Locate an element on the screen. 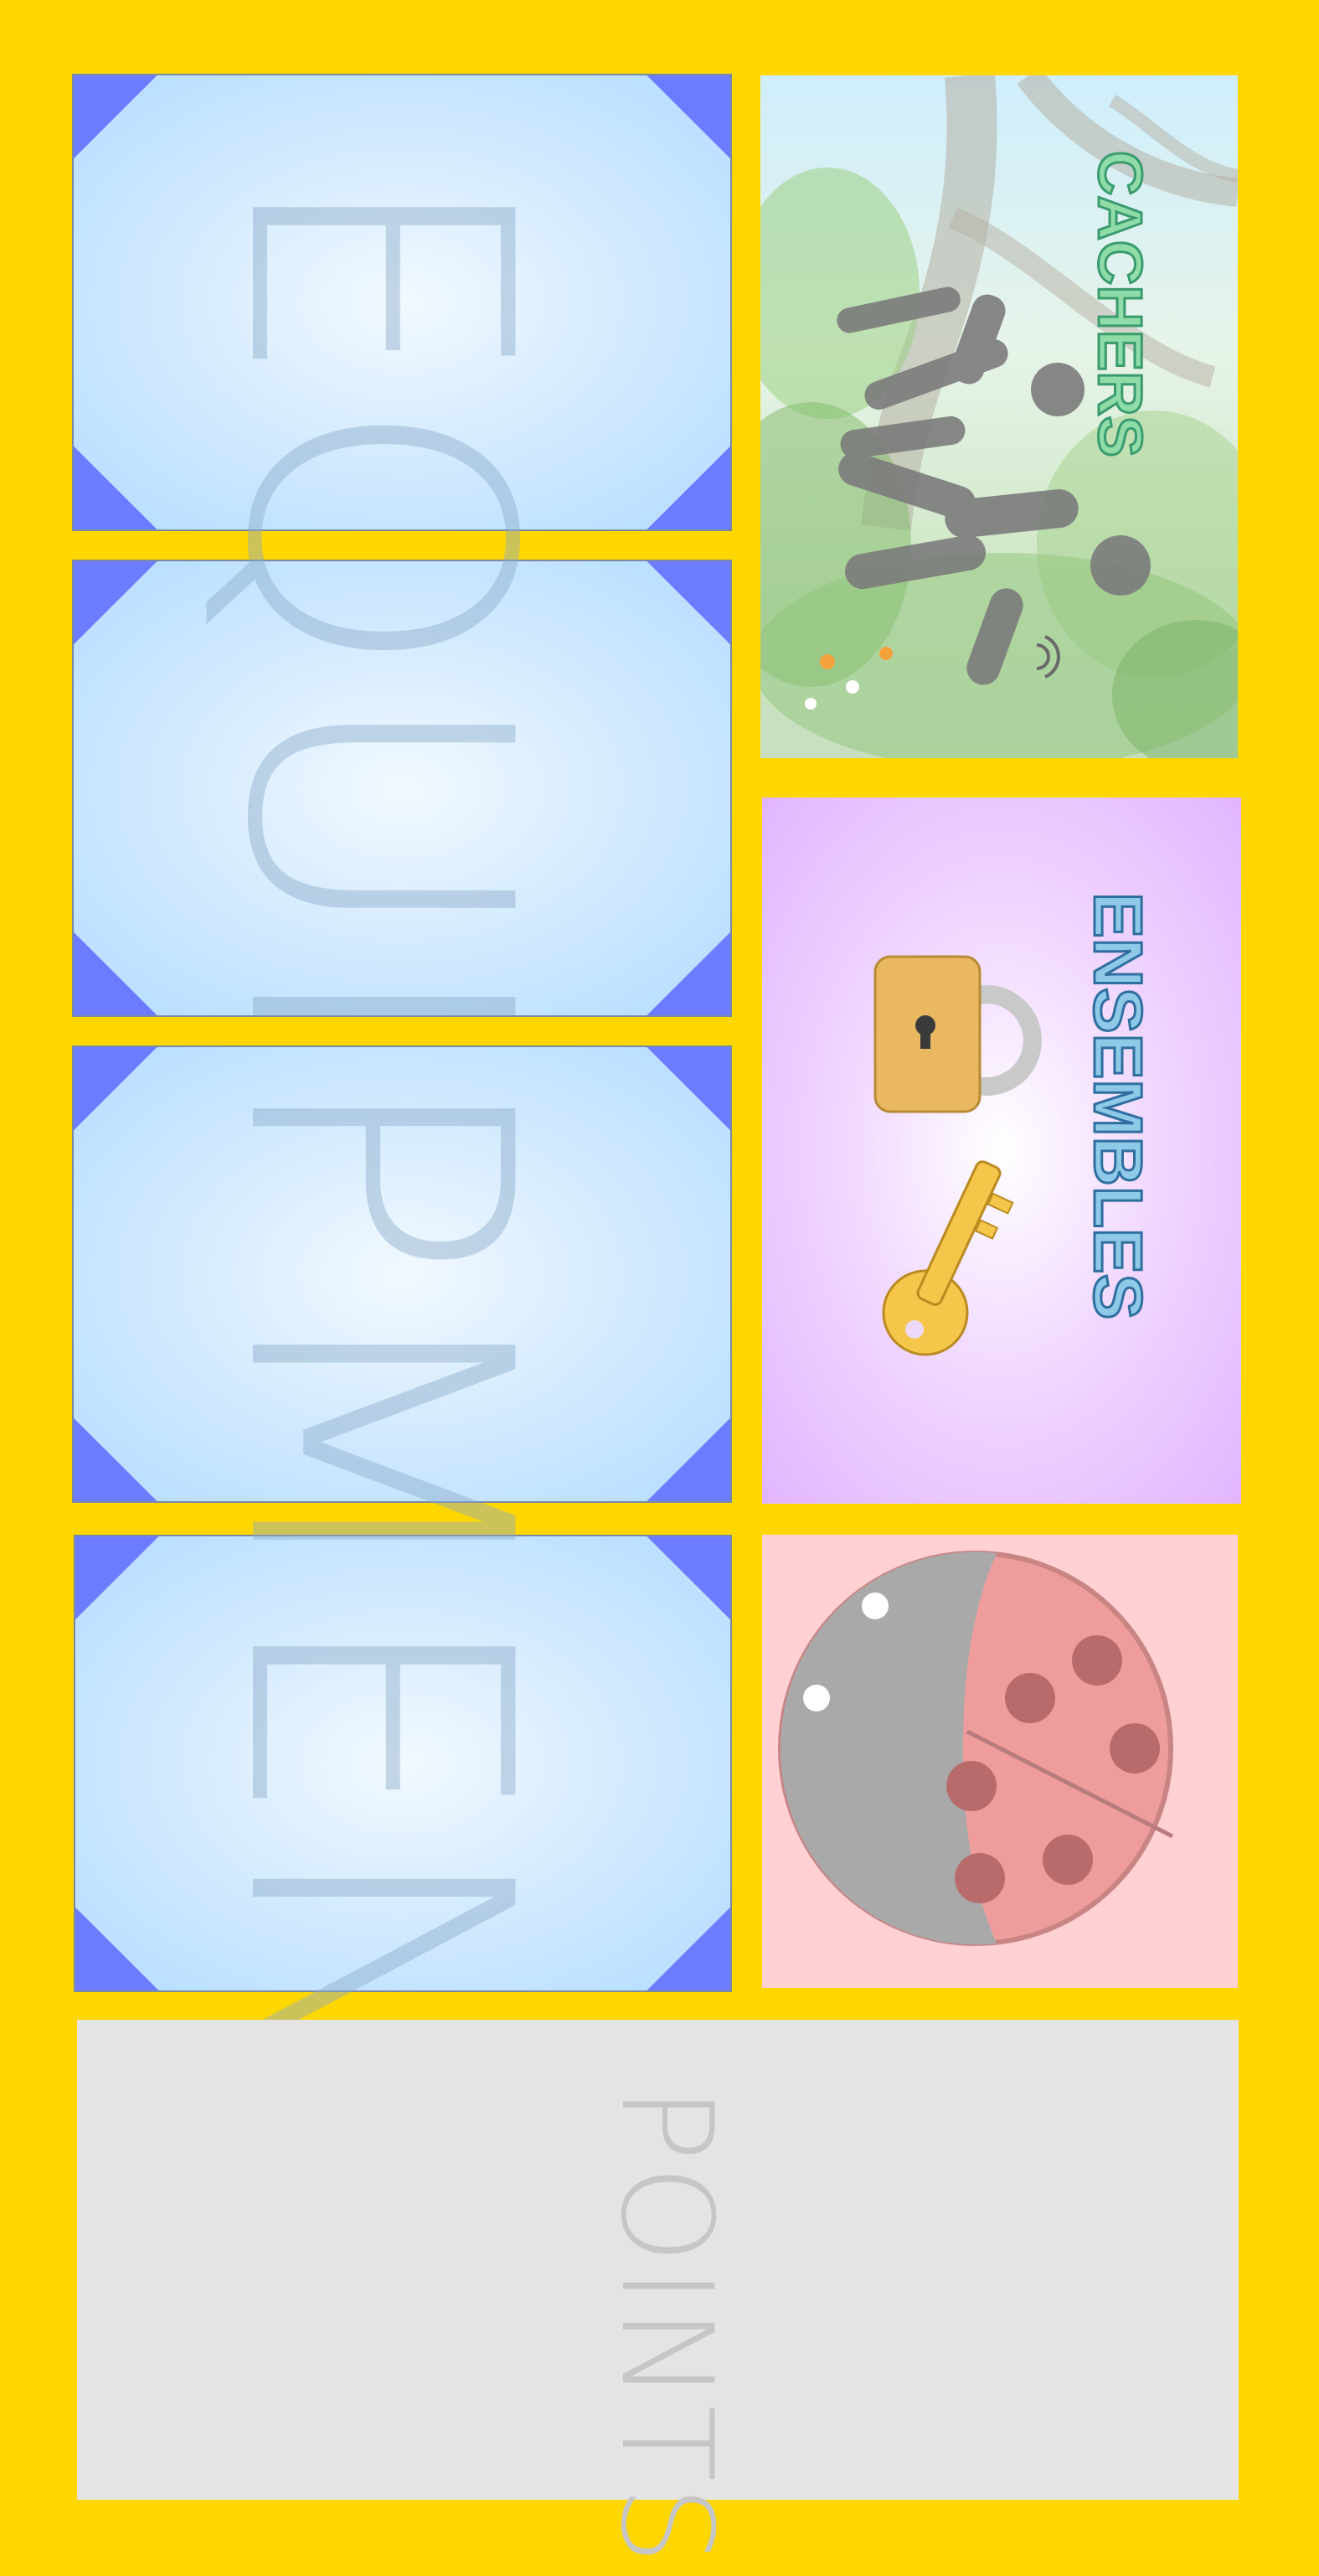 This screenshot has width=1319, height=2576. ladybug-panel is located at coordinates (1000, 1762).